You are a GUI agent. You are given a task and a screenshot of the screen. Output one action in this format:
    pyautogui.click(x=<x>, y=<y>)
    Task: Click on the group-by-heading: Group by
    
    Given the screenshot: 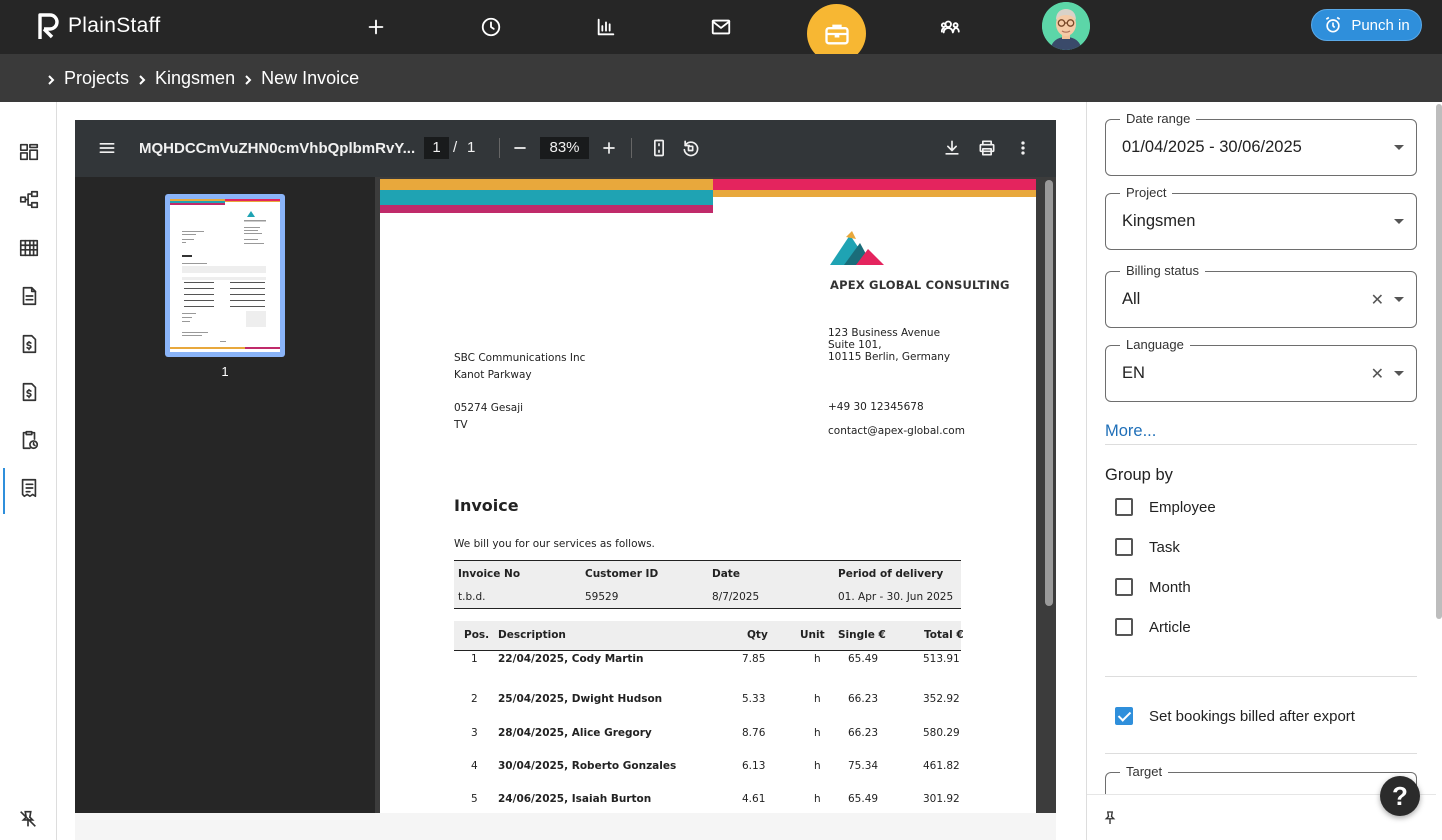 What is the action you would take?
    pyautogui.click(x=1139, y=475)
    